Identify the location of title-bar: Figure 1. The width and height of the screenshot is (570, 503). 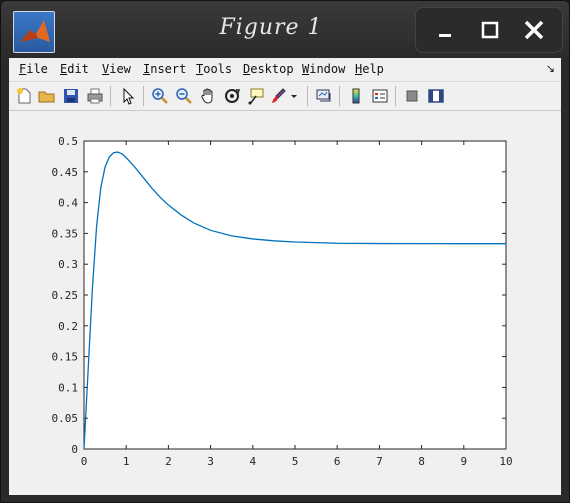
(285, 29).